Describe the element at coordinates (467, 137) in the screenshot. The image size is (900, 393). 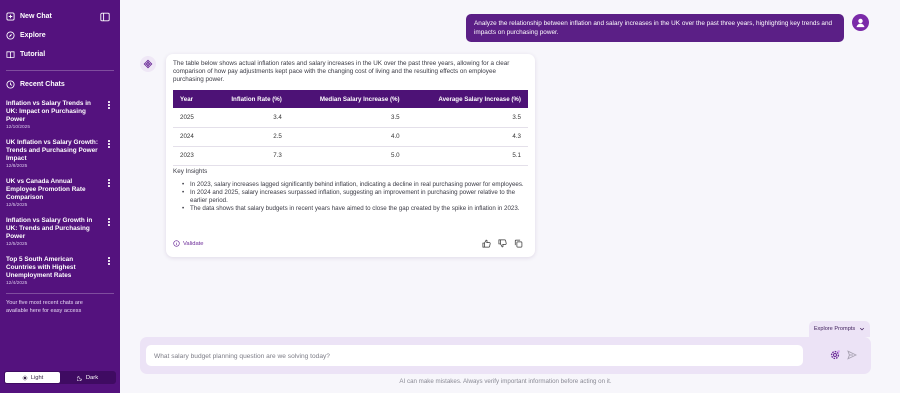
I see `table-cell: 4.3` at that location.